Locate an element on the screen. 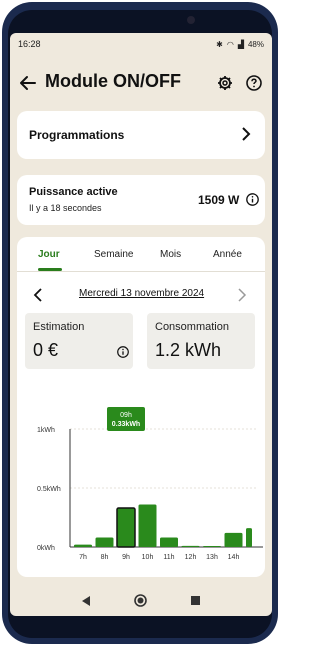  bar-11h is located at coordinates (169, 542).